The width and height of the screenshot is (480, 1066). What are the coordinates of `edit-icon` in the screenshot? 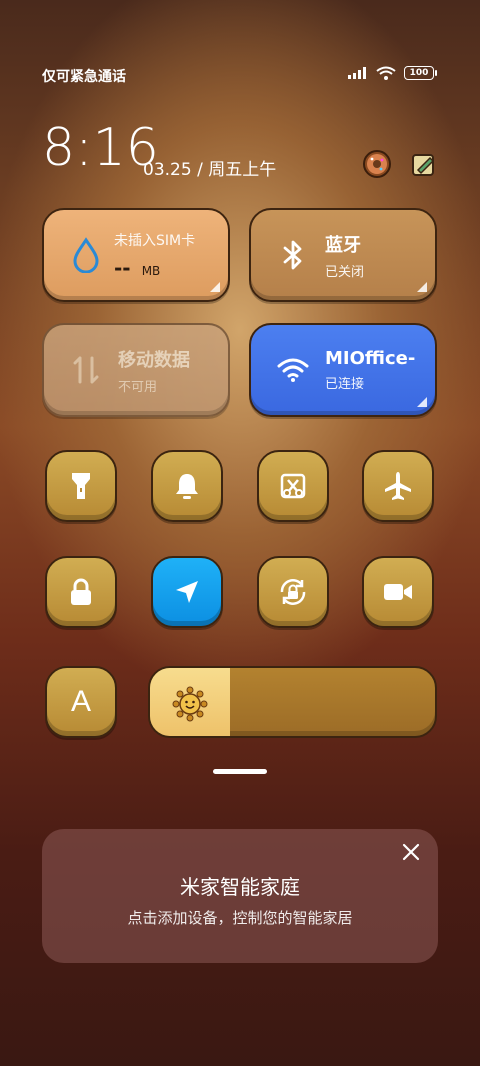 It's located at (424, 164).